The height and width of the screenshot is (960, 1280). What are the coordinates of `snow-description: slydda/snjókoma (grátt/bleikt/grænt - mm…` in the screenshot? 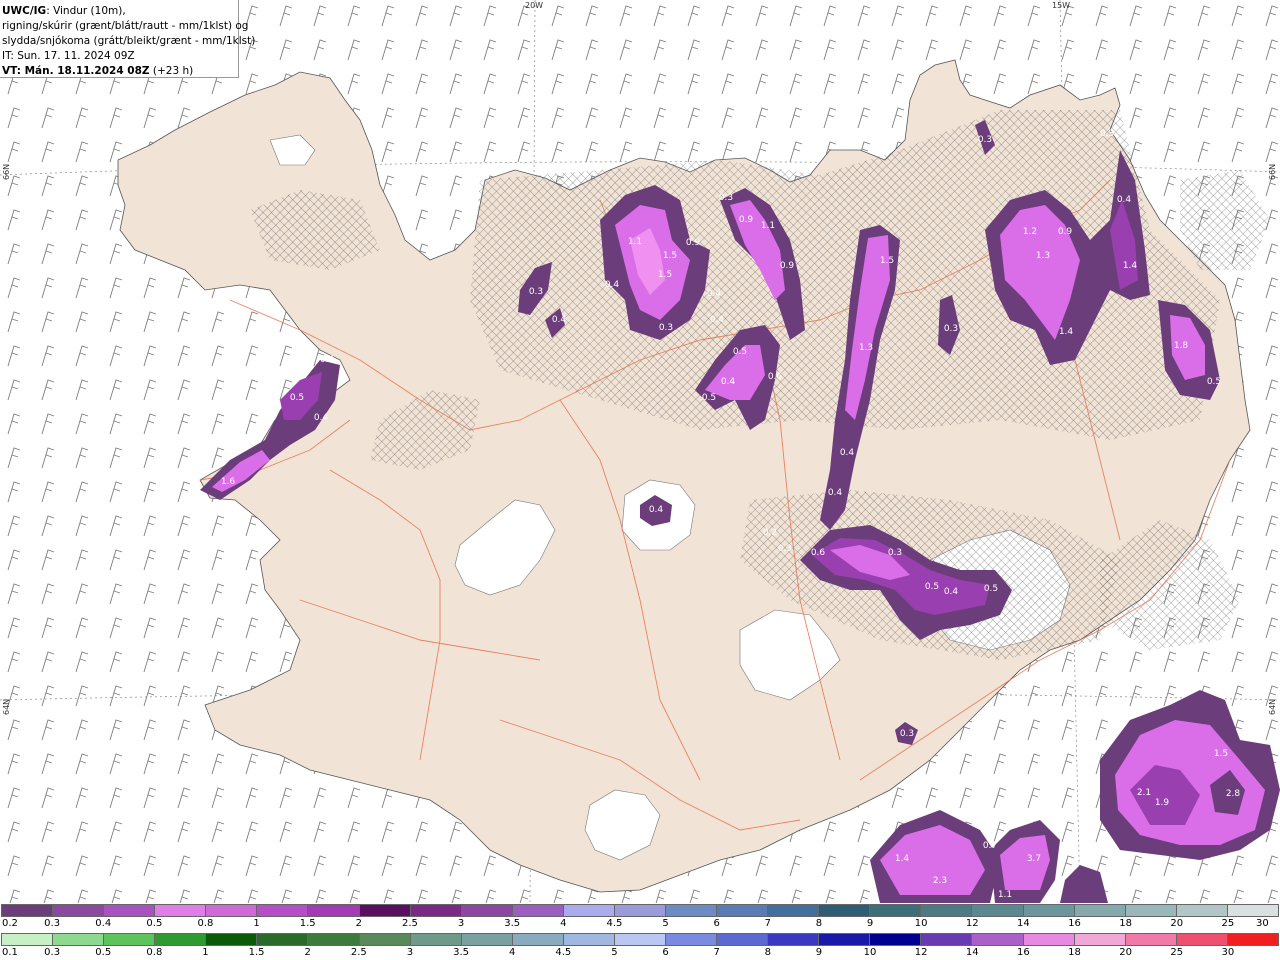 It's located at (129, 41).